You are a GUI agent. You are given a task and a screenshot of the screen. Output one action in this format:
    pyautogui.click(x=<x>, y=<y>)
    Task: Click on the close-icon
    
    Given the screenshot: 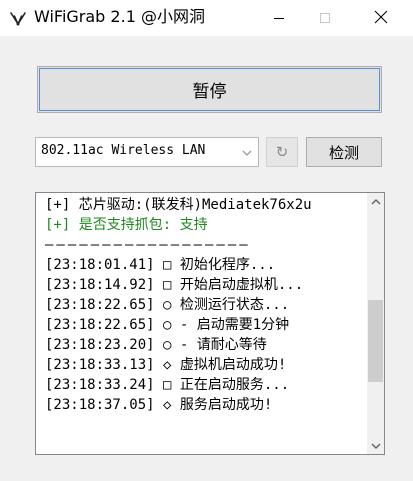 What is the action you would take?
    pyautogui.click(x=381, y=18)
    